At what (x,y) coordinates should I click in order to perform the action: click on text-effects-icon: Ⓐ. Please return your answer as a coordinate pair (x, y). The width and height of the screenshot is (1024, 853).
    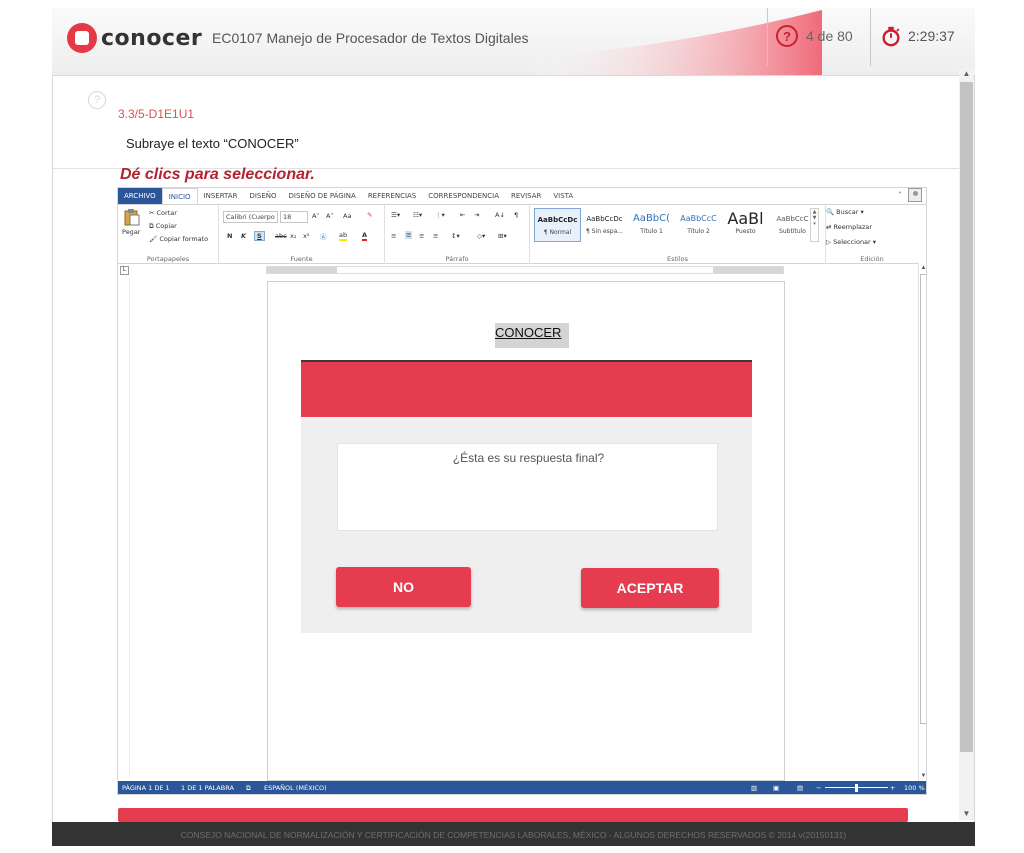
    Looking at the image, I should click on (323, 236).